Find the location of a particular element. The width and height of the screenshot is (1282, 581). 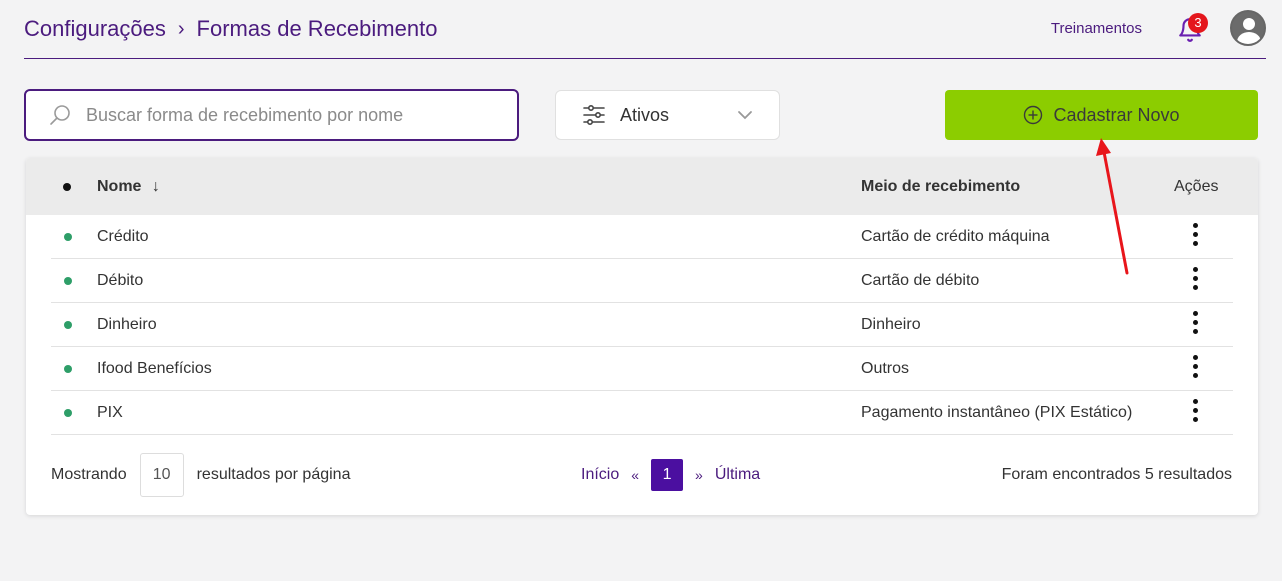

status-filter-select: Ativos is located at coordinates (667, 115).